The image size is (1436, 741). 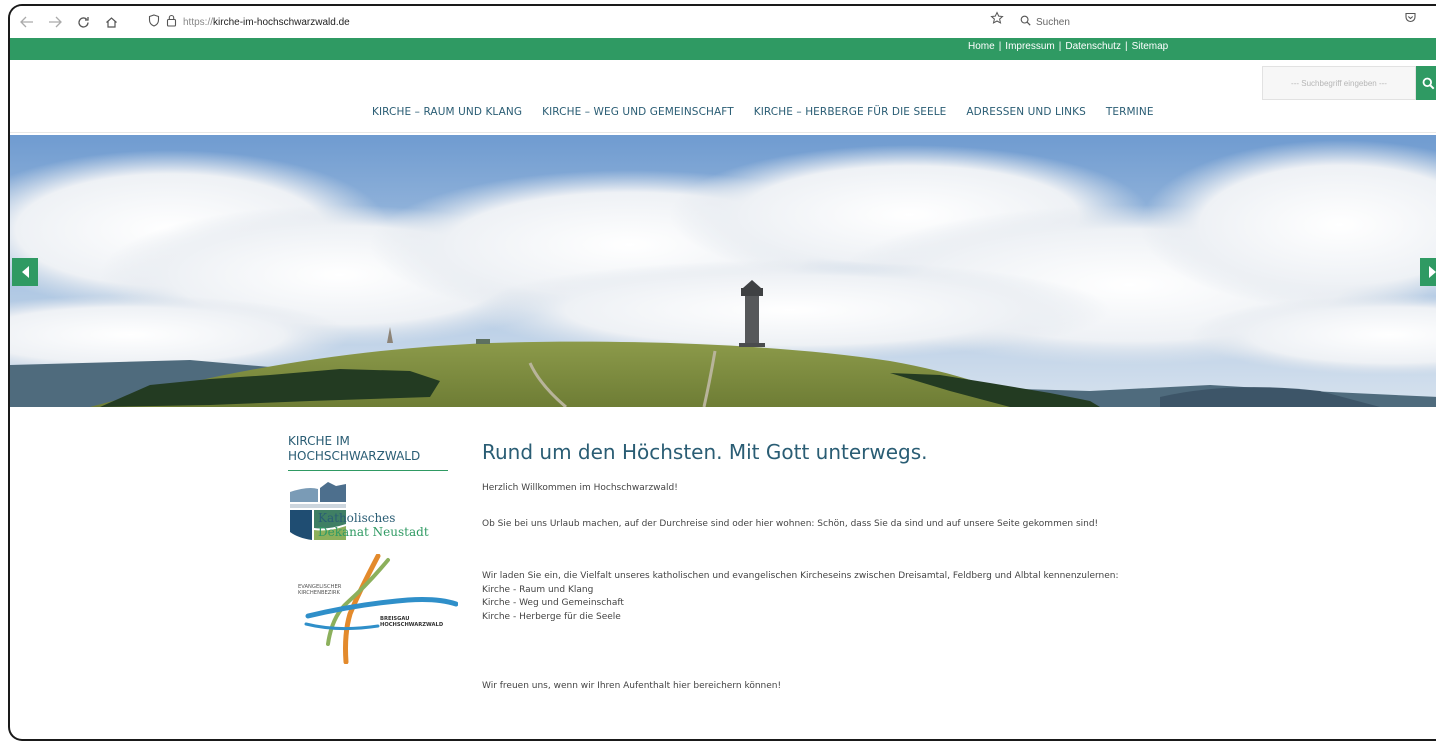 I want to click on sidebar-title: KIRCHE IM HOCHSCHWARZWALD, so click(x=373, y=449).